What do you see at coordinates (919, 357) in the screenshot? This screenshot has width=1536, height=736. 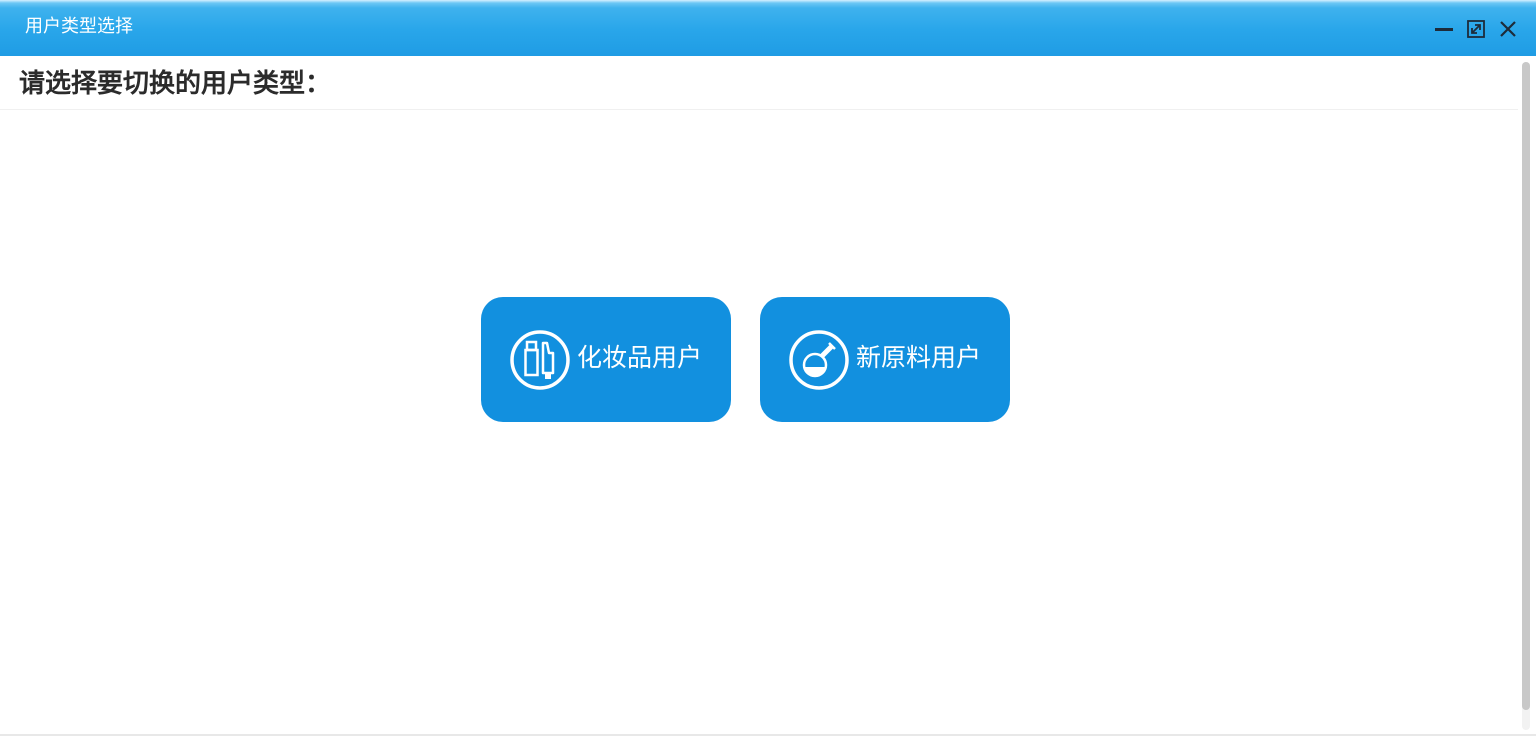 I see `new-material-user-label: 新原料用户` at bounding box center [919, 357].